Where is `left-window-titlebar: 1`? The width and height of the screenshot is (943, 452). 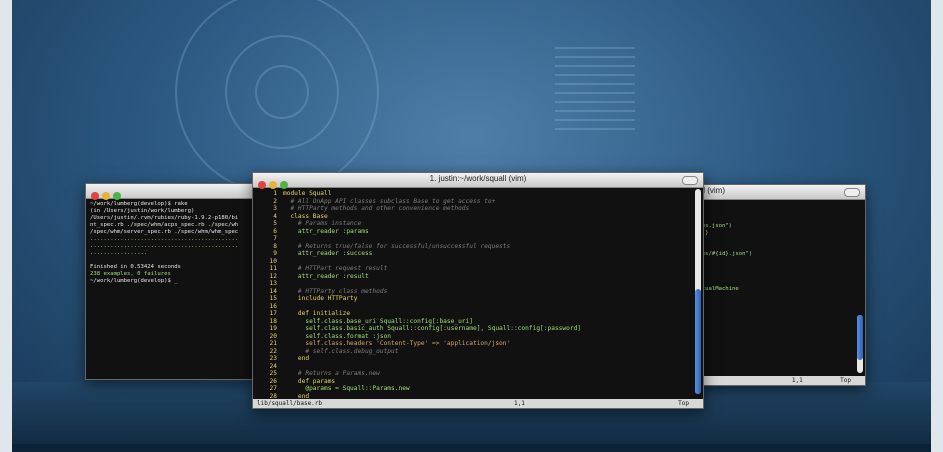
left-window-titlebar: 1 is located at coordinates (173, 192).